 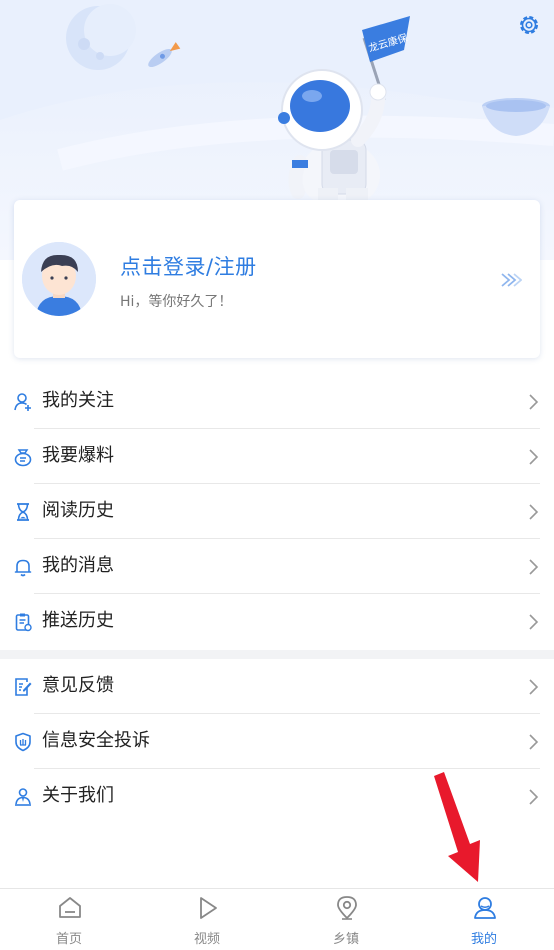 I want to click on tab-label: 乡镇, so click(x=345, y=939).